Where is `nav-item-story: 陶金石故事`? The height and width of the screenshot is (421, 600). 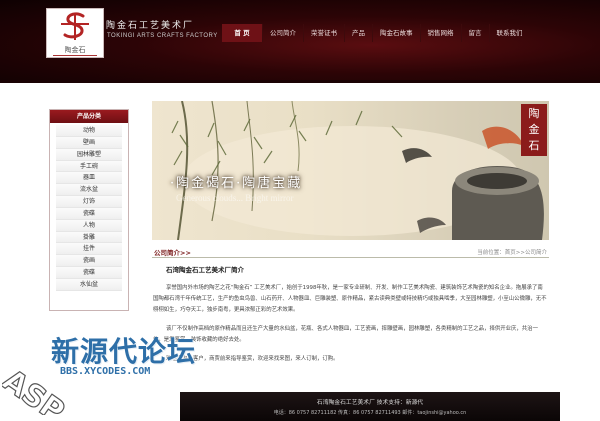 nav-item-story: 陶金石故事 is located at coordinates (396, 33).